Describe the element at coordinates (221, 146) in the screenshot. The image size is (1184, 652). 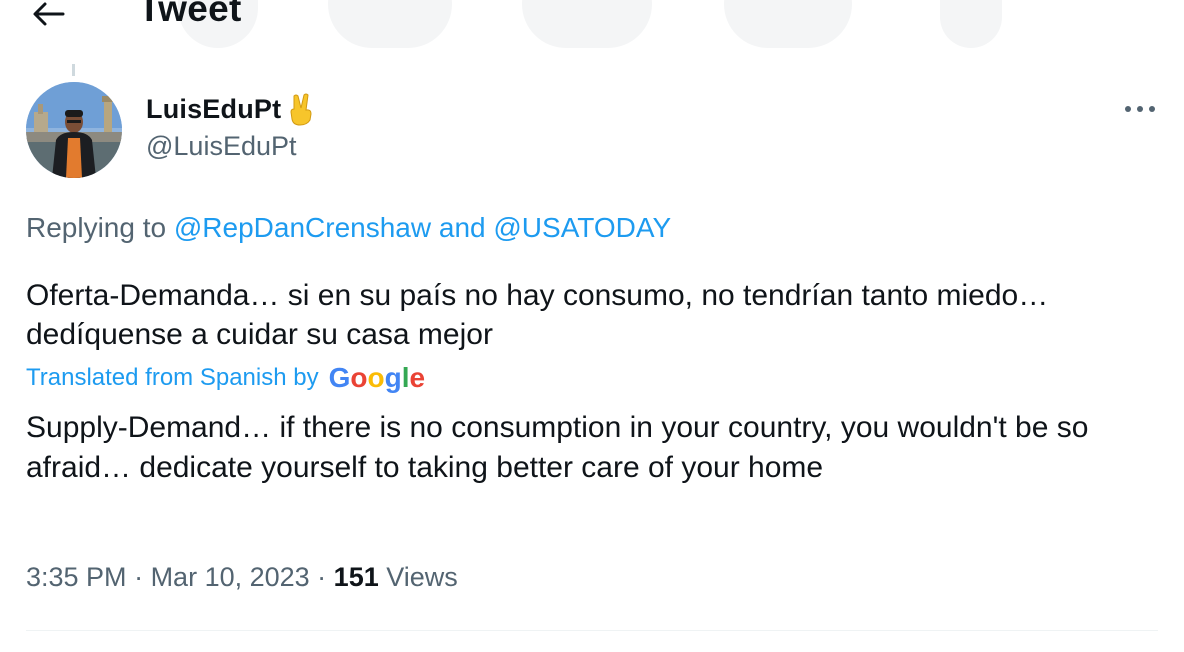
I see `user-handle: @LuisEduPt` at that location.